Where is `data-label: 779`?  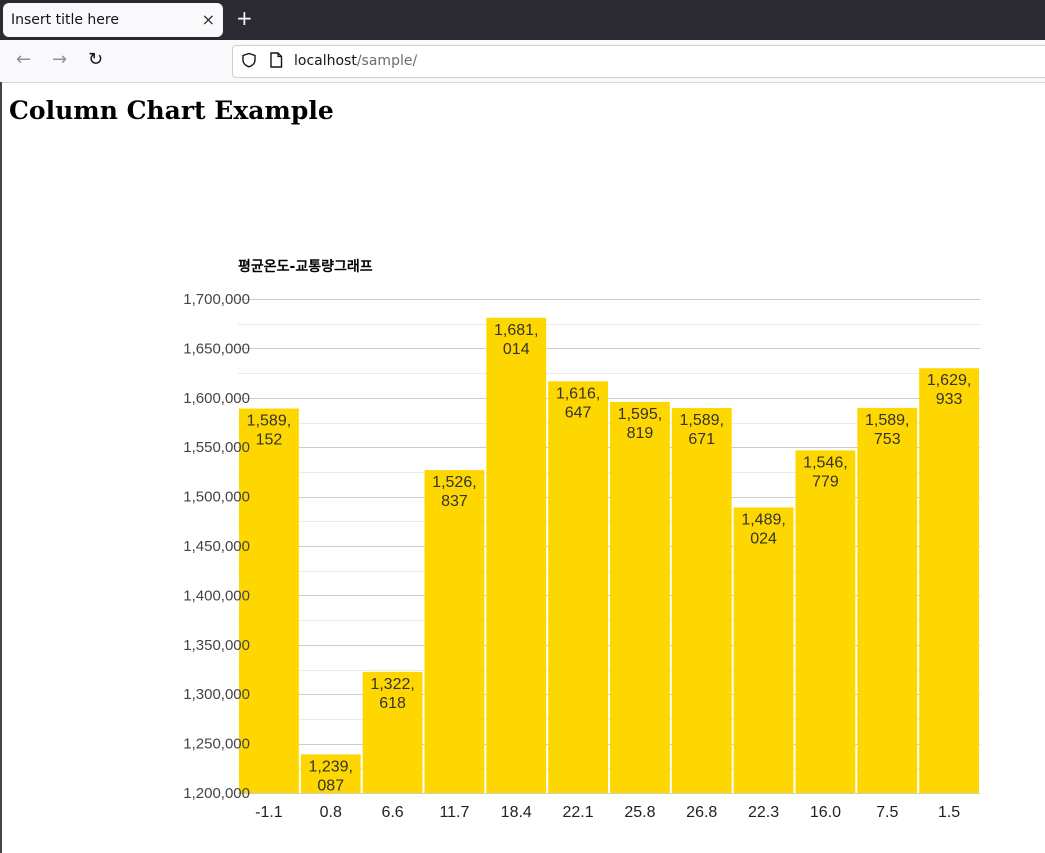 data-label: 779 is located at coordinates (825, 481).